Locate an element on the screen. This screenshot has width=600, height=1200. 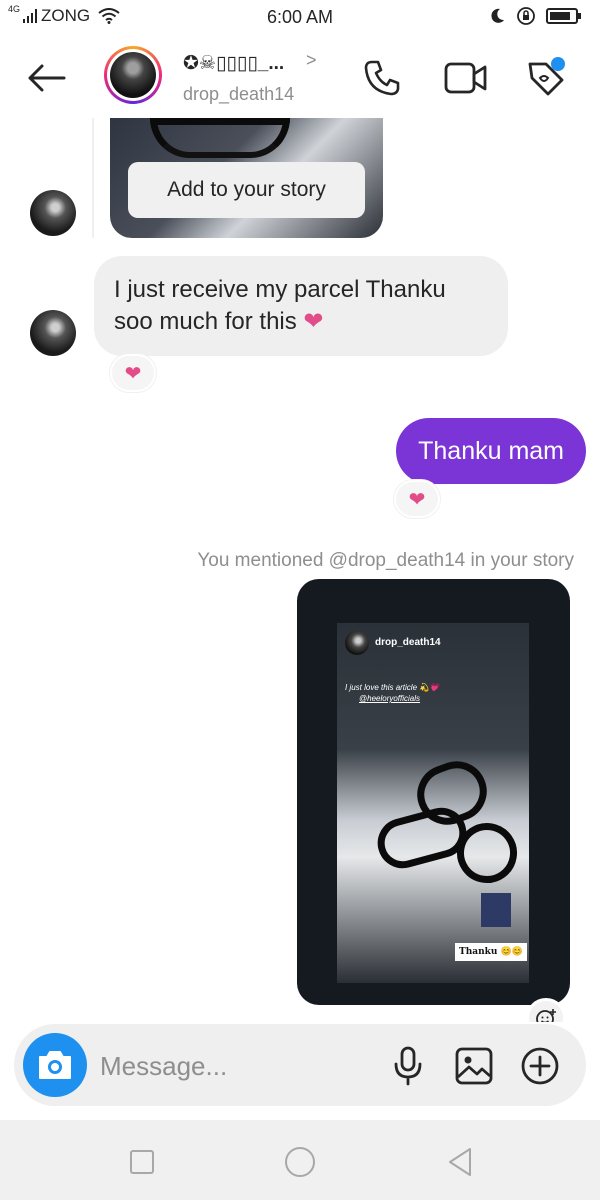
story-thumbnail is located at coordinates (496, 910).